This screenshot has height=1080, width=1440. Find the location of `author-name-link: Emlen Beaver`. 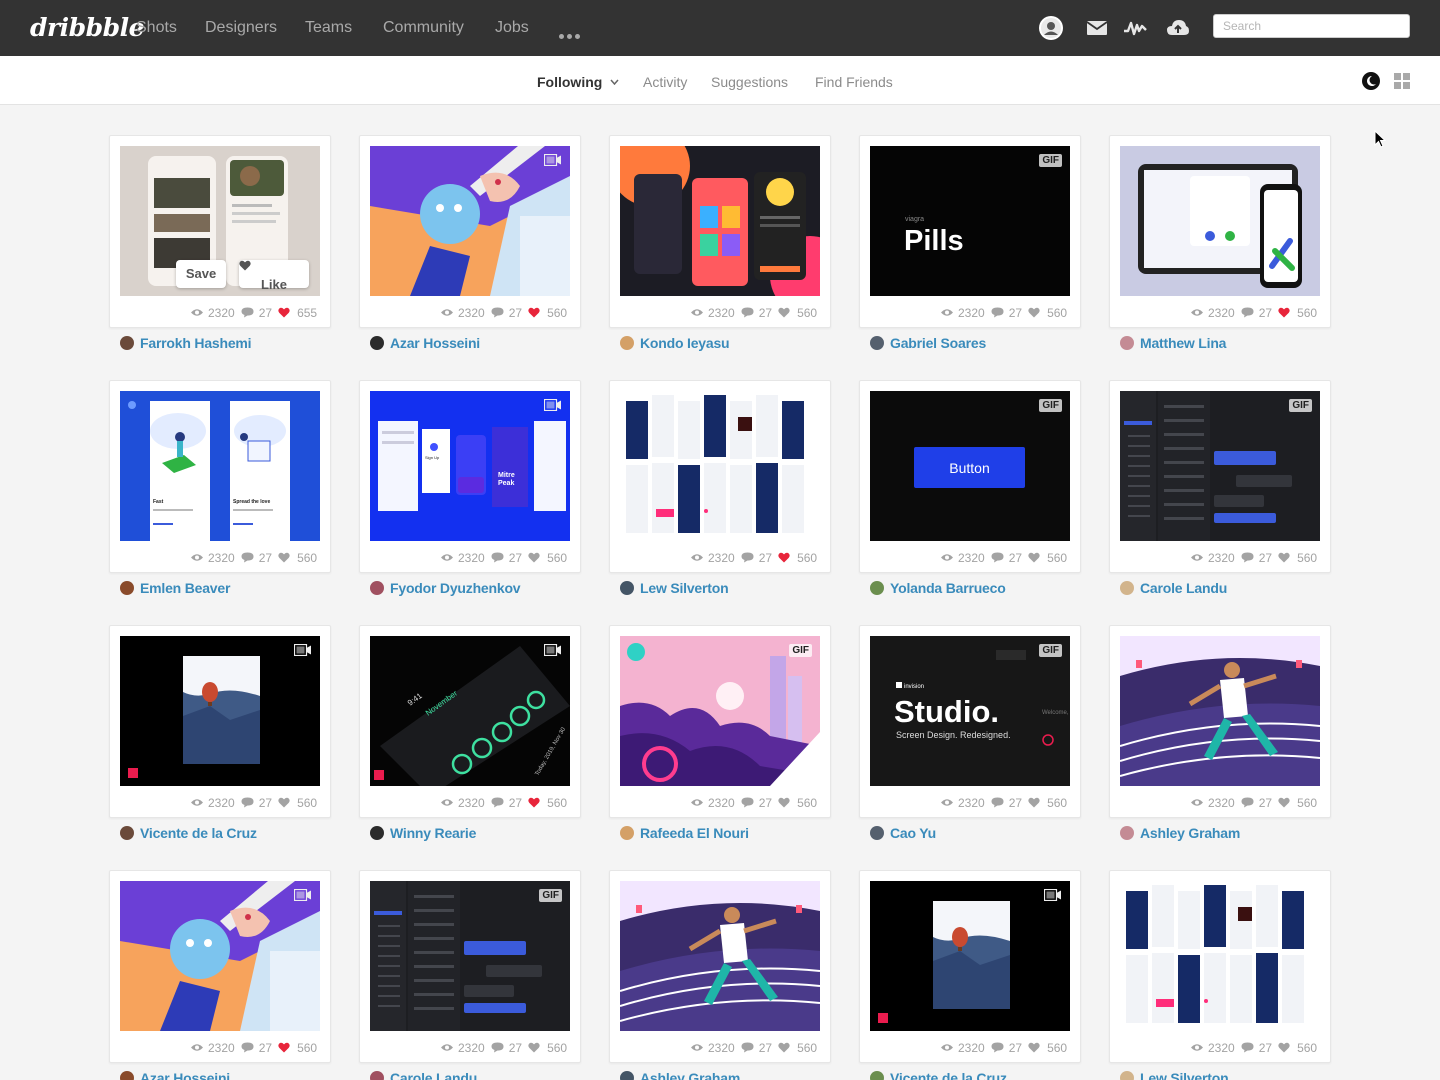

author-name-link: Emlen Beaver is located at coordinates (185, 588).